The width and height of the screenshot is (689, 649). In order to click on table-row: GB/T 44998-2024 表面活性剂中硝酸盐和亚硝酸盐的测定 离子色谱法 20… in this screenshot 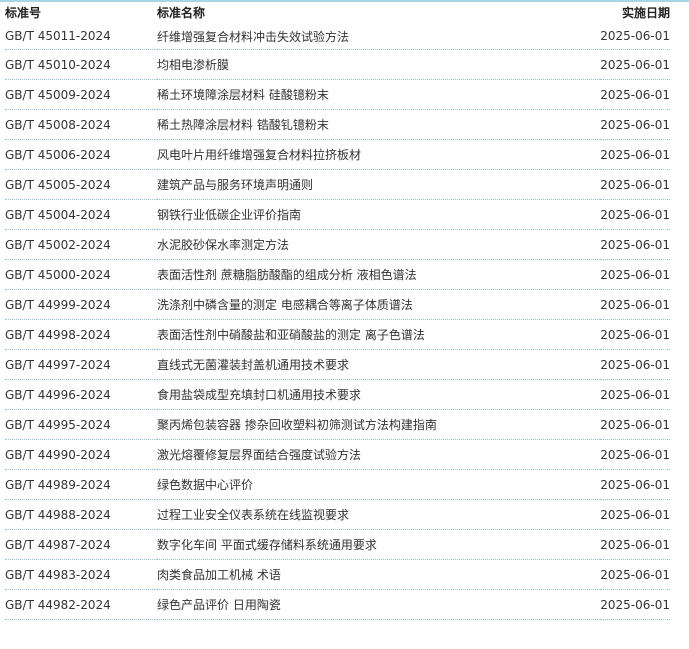, I will do `click(337, 334)`.